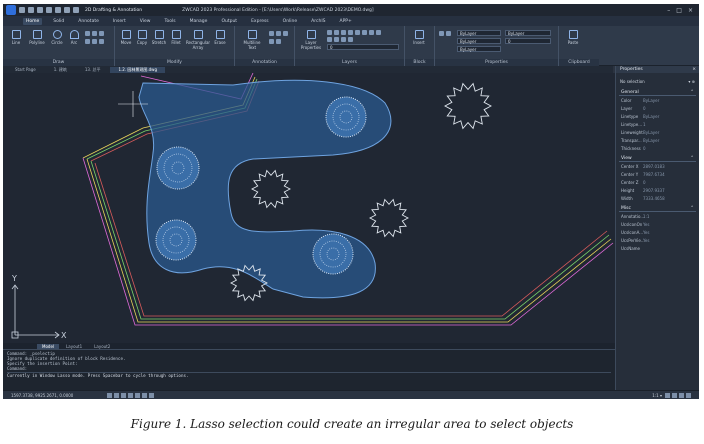  I want to click on app-logo-icon, so click(11, 10).